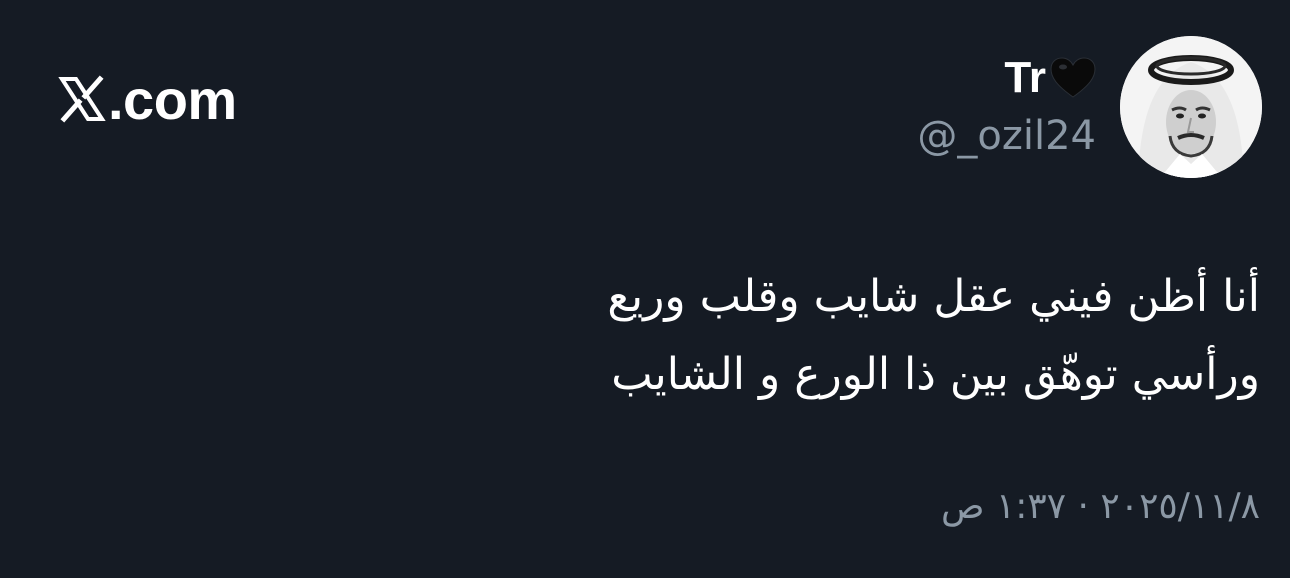 The height and width of the screenshot is (578, 1290). I want to click on avatar-photo, so click(1191, 107).